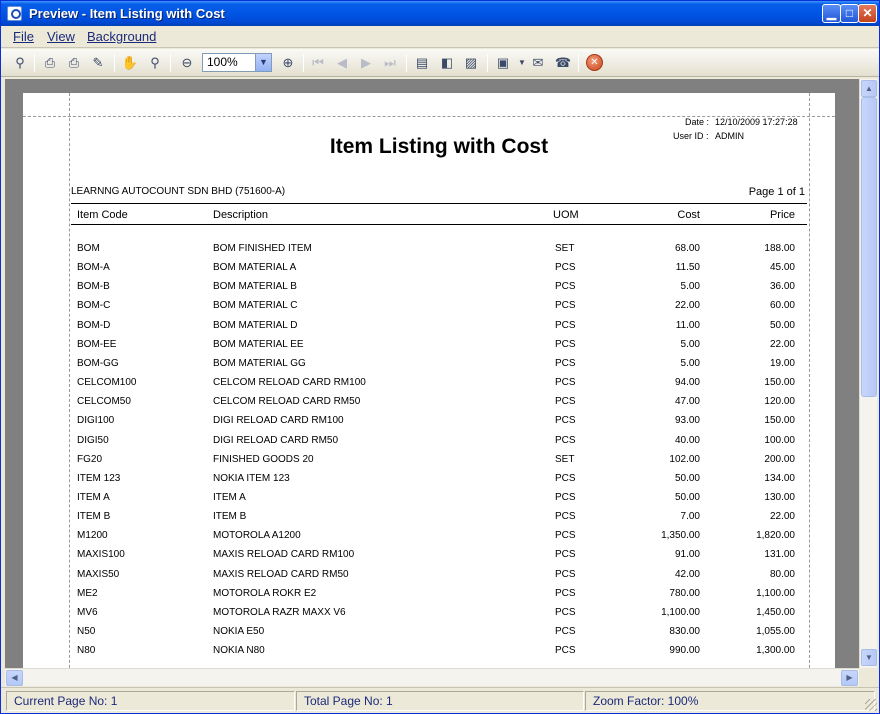  I want to click on cell-price: 60.00, so click(782, 306).